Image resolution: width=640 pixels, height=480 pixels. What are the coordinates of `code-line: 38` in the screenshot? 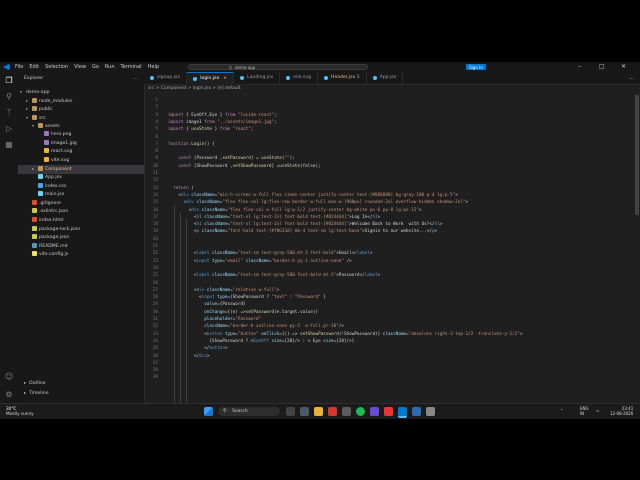 It's located at (389, 370).